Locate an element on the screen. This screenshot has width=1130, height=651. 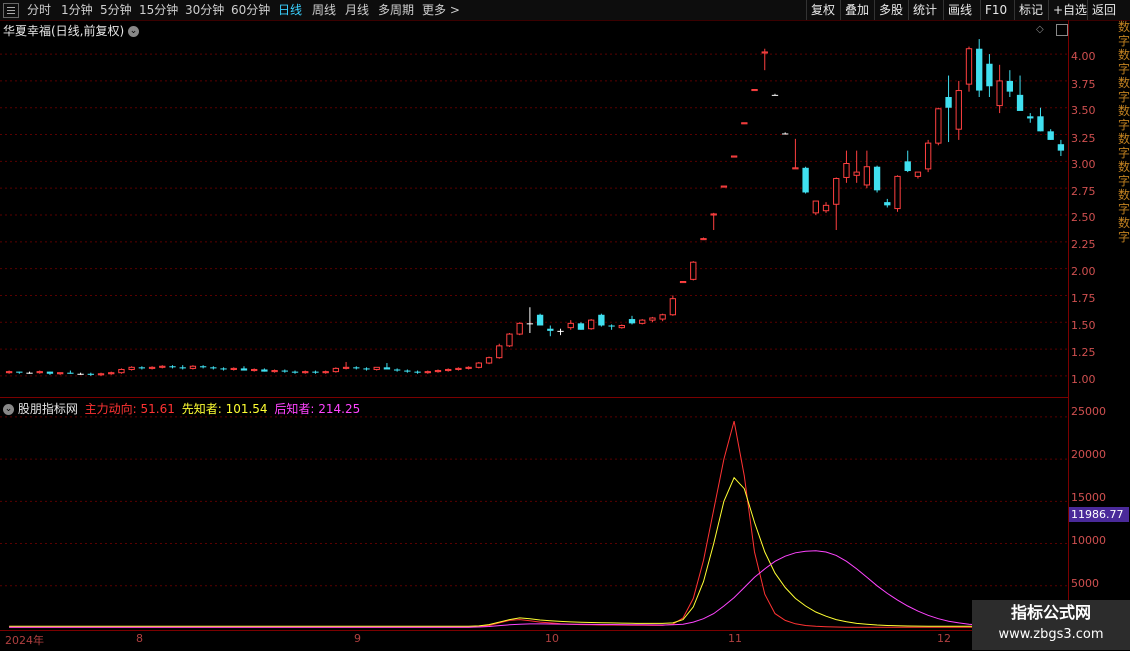
watermark-url: www.zbgs3.com is located at coordinates (1051, 634).